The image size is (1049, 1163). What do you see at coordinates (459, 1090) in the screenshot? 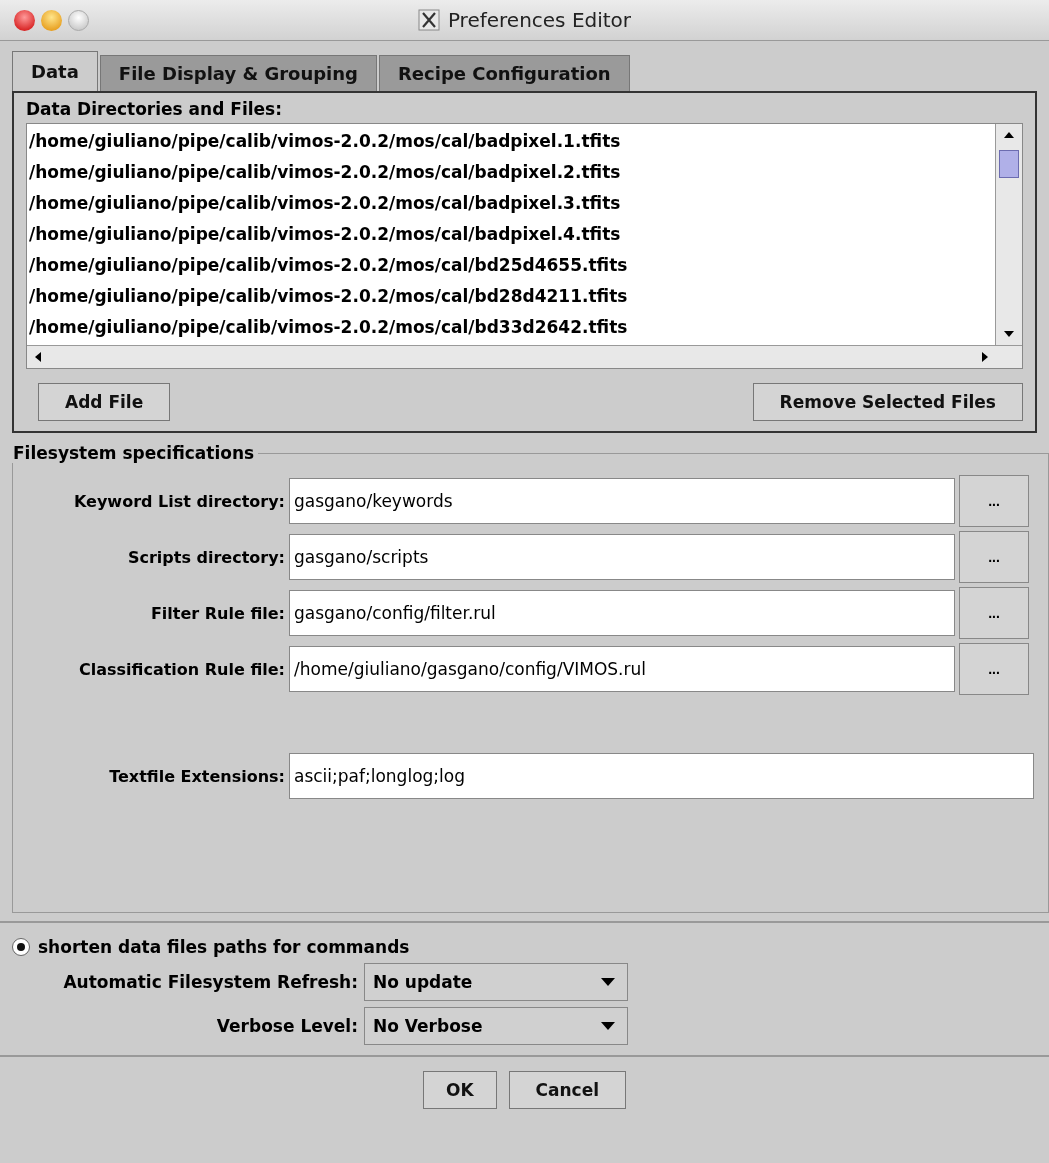
I see `dialog-button: OK` at bounding box center [459, 1090].